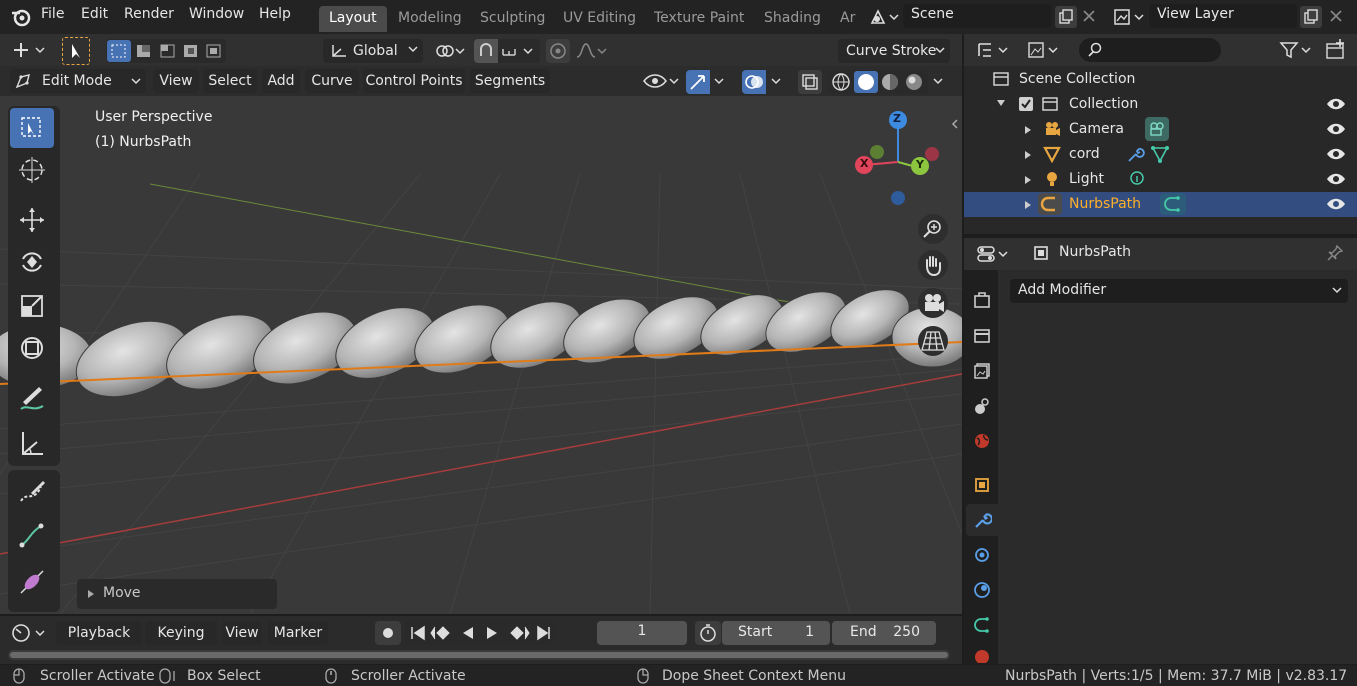 The width and height of the screenshot is (1357, 686). Describe the element at coordinates (810, 82) in the screenshot. I see `xray-toggle-icon` at that location.